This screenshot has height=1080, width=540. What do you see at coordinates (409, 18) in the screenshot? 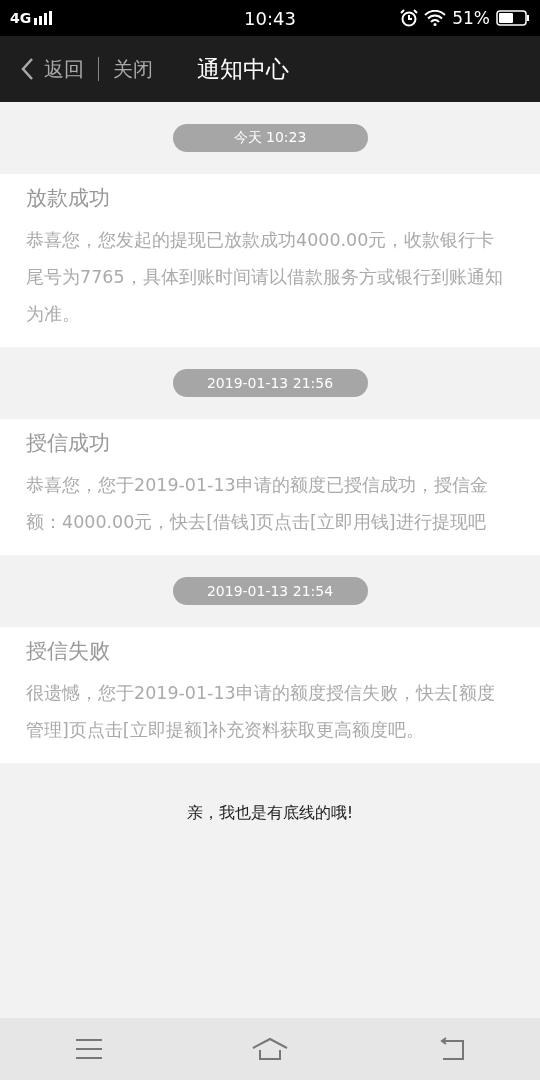
I see `alarm-icon` at bounding box center [409, 18].